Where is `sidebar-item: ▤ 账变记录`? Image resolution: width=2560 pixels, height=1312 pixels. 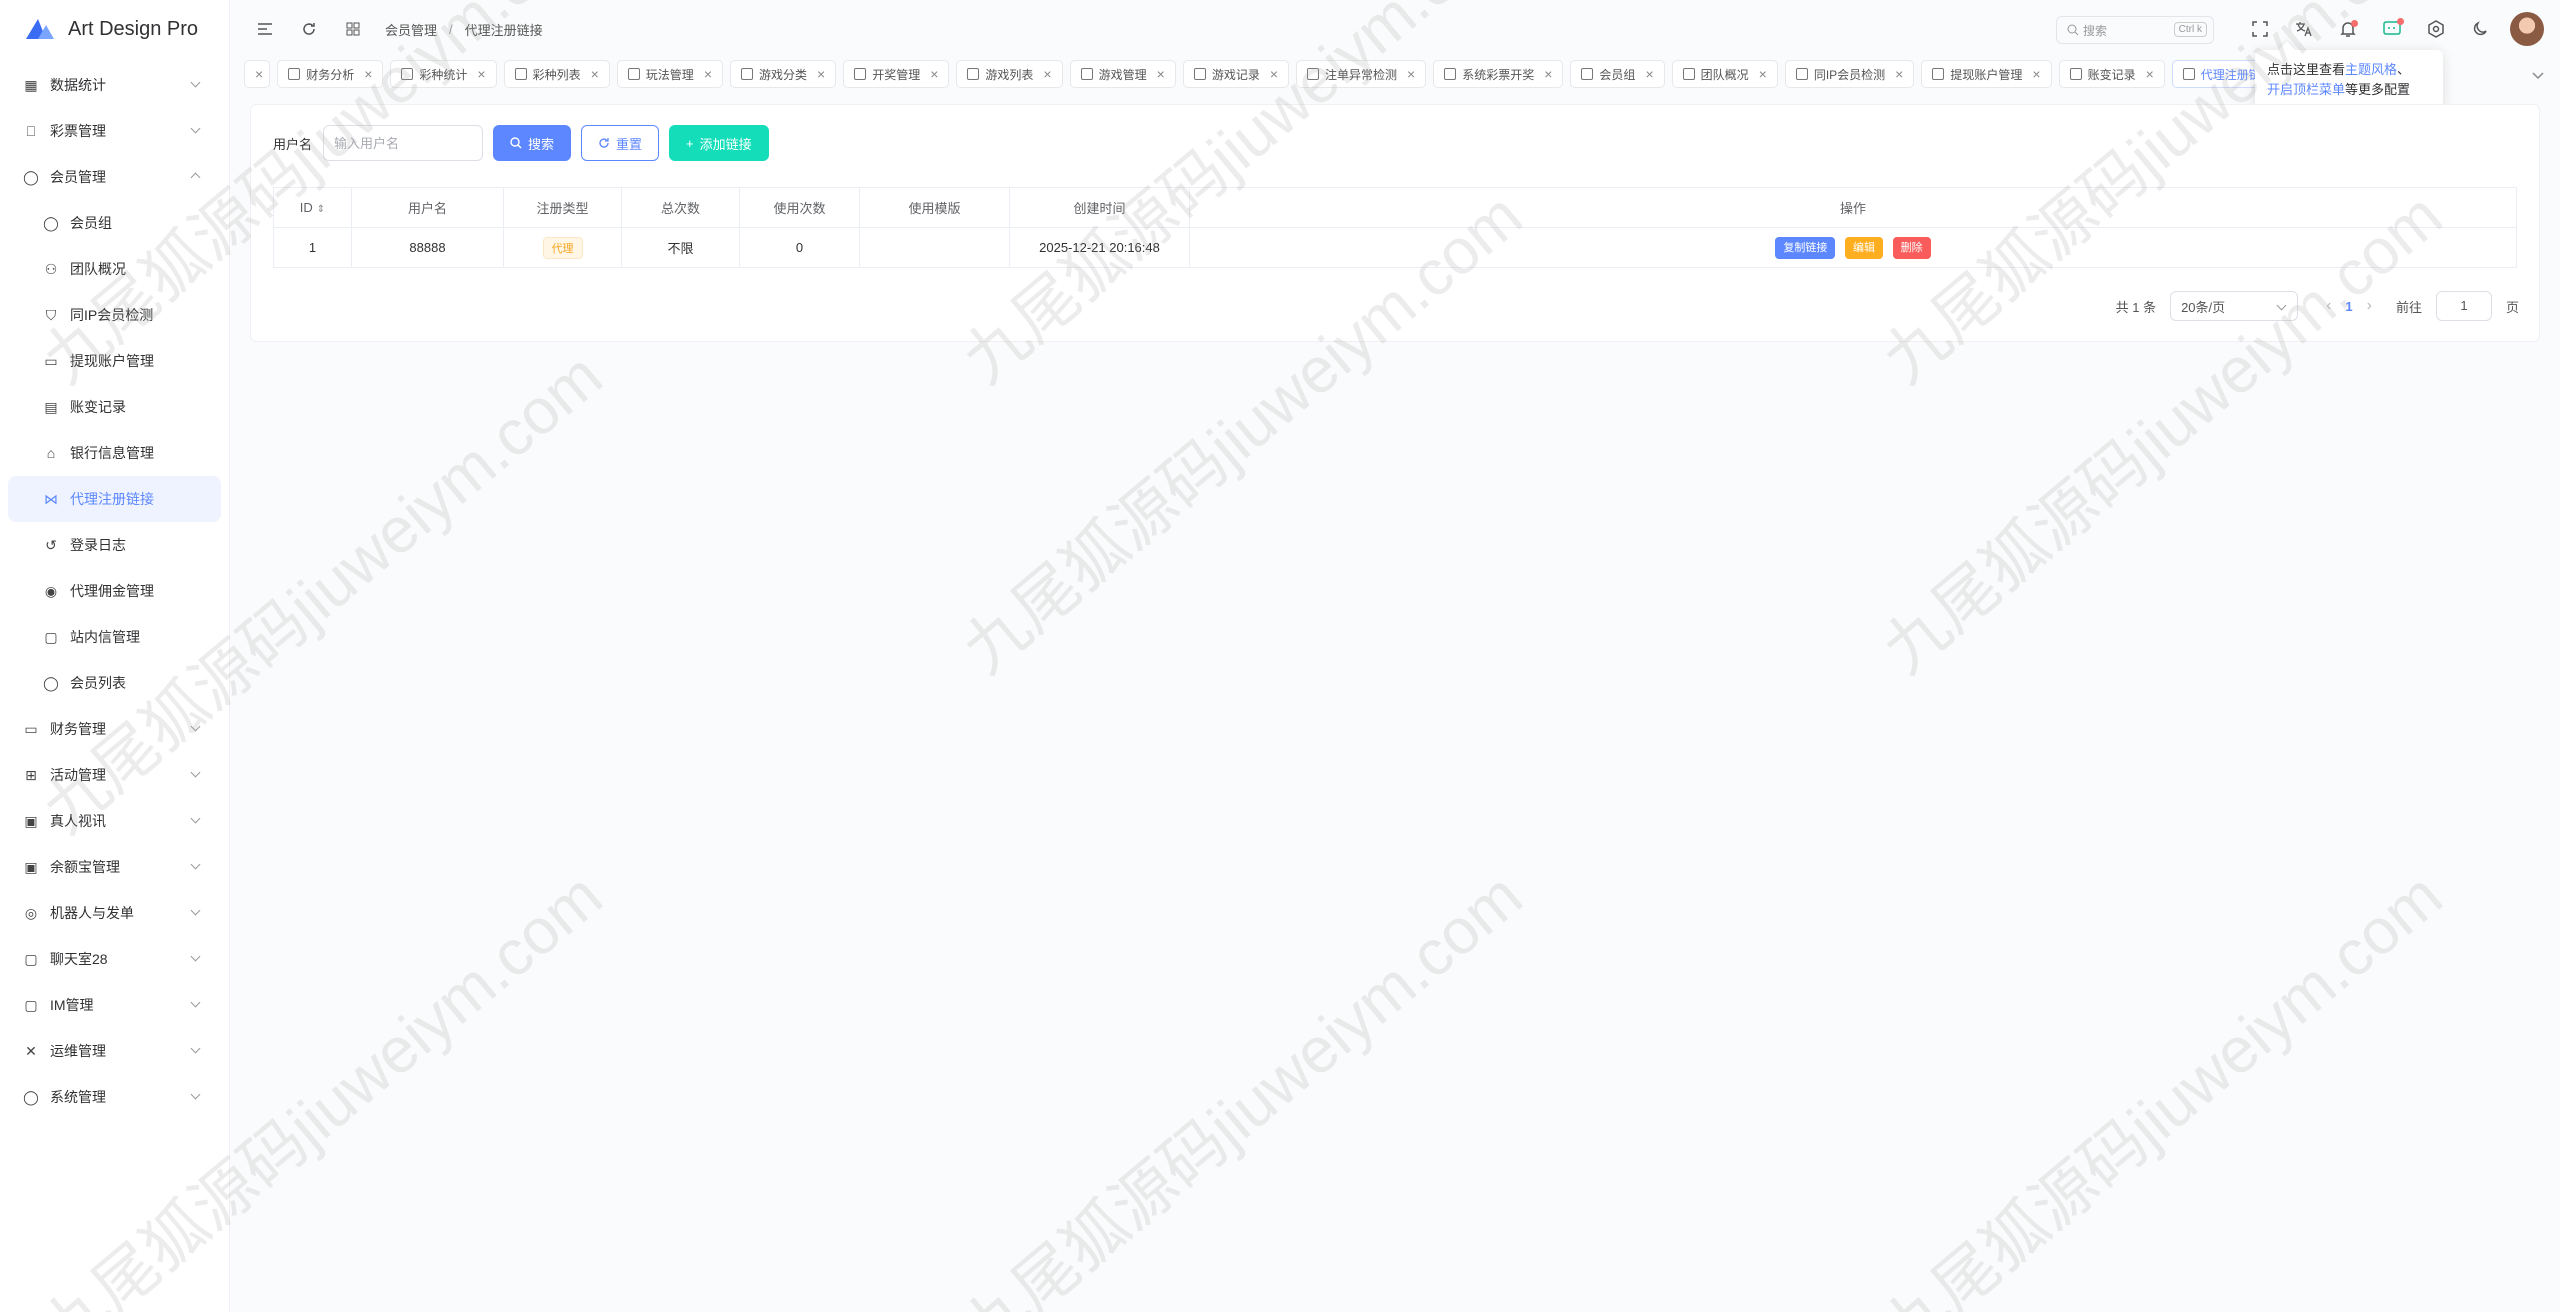
sidebar-item: ▤ 账变记录 is located at coordinates (114, 407).